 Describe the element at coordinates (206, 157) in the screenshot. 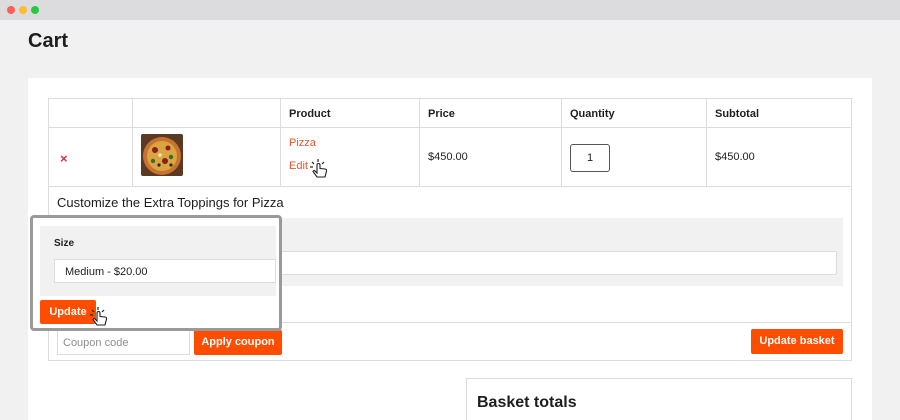

I see `thumbnail-cell` at that location.